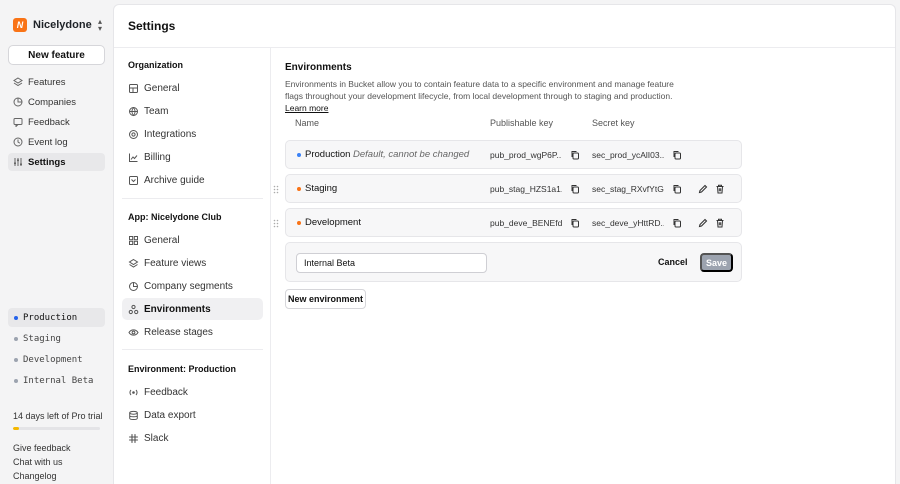 The image size is (900, 484). What do you see at coordinates (56, 142) in the screenshot?
I see `nav-item-event-log: Event log` at bounding box center [56, 142].